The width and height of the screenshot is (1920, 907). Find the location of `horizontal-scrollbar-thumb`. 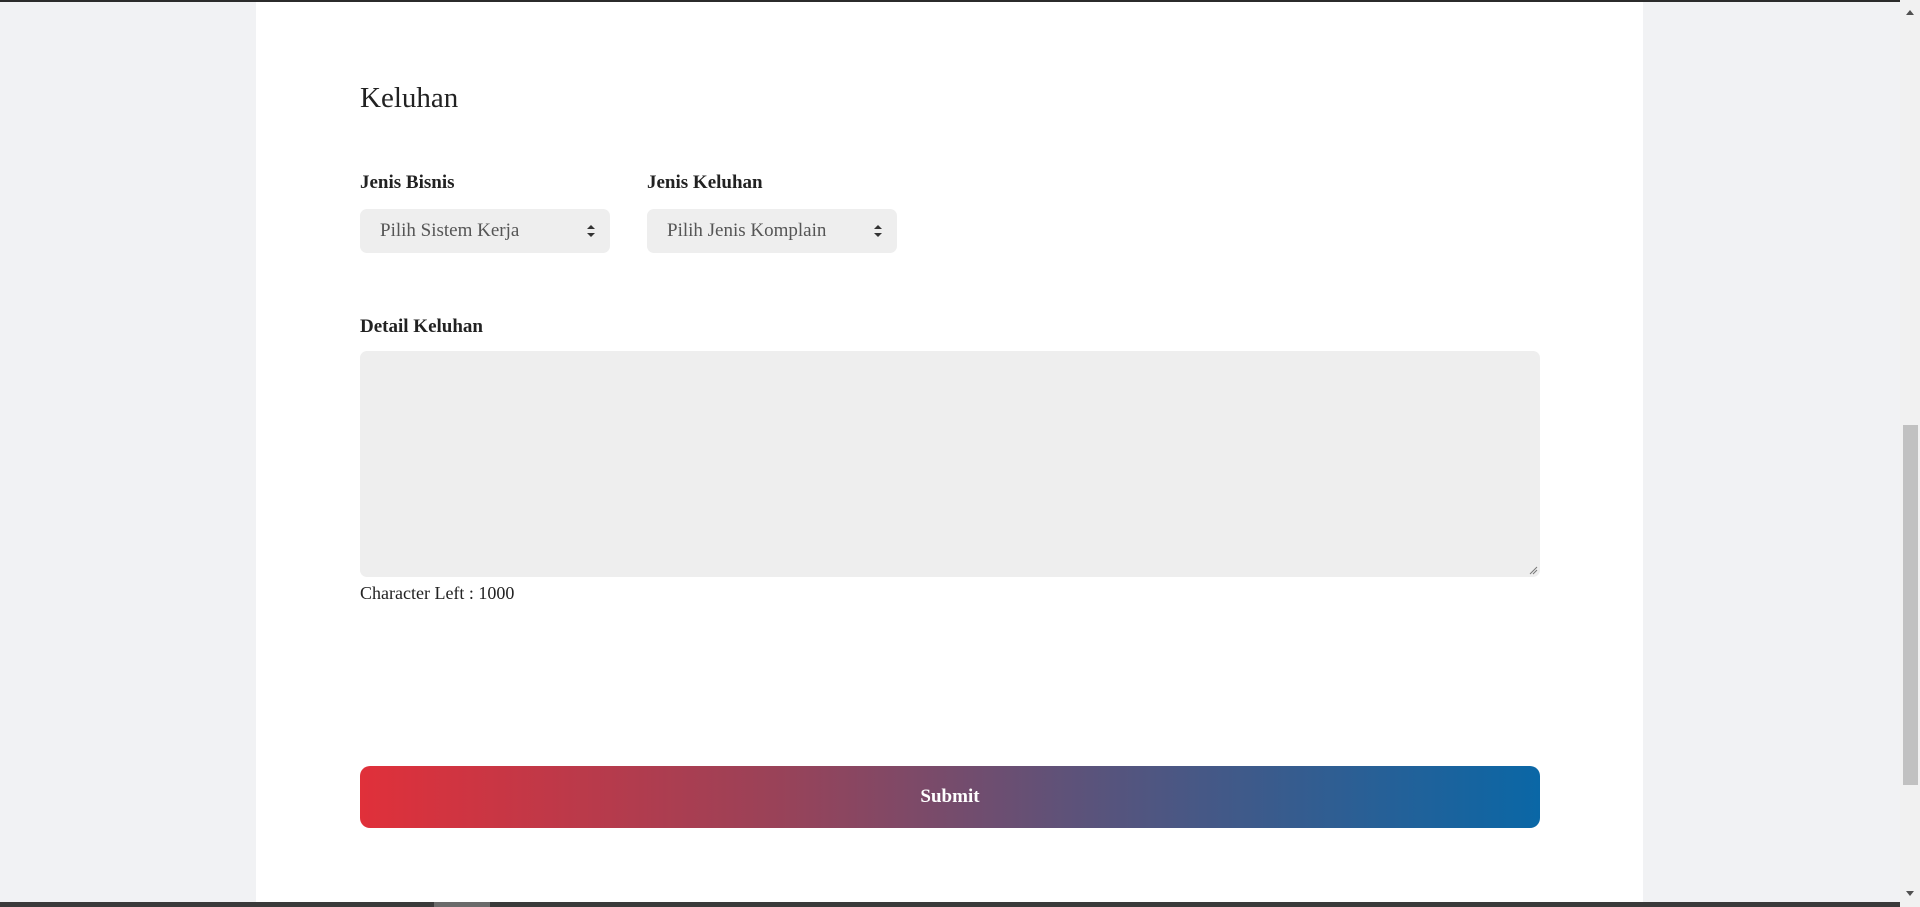

horizontal-scrollbar-thumb is located at coordinates (462, 904).